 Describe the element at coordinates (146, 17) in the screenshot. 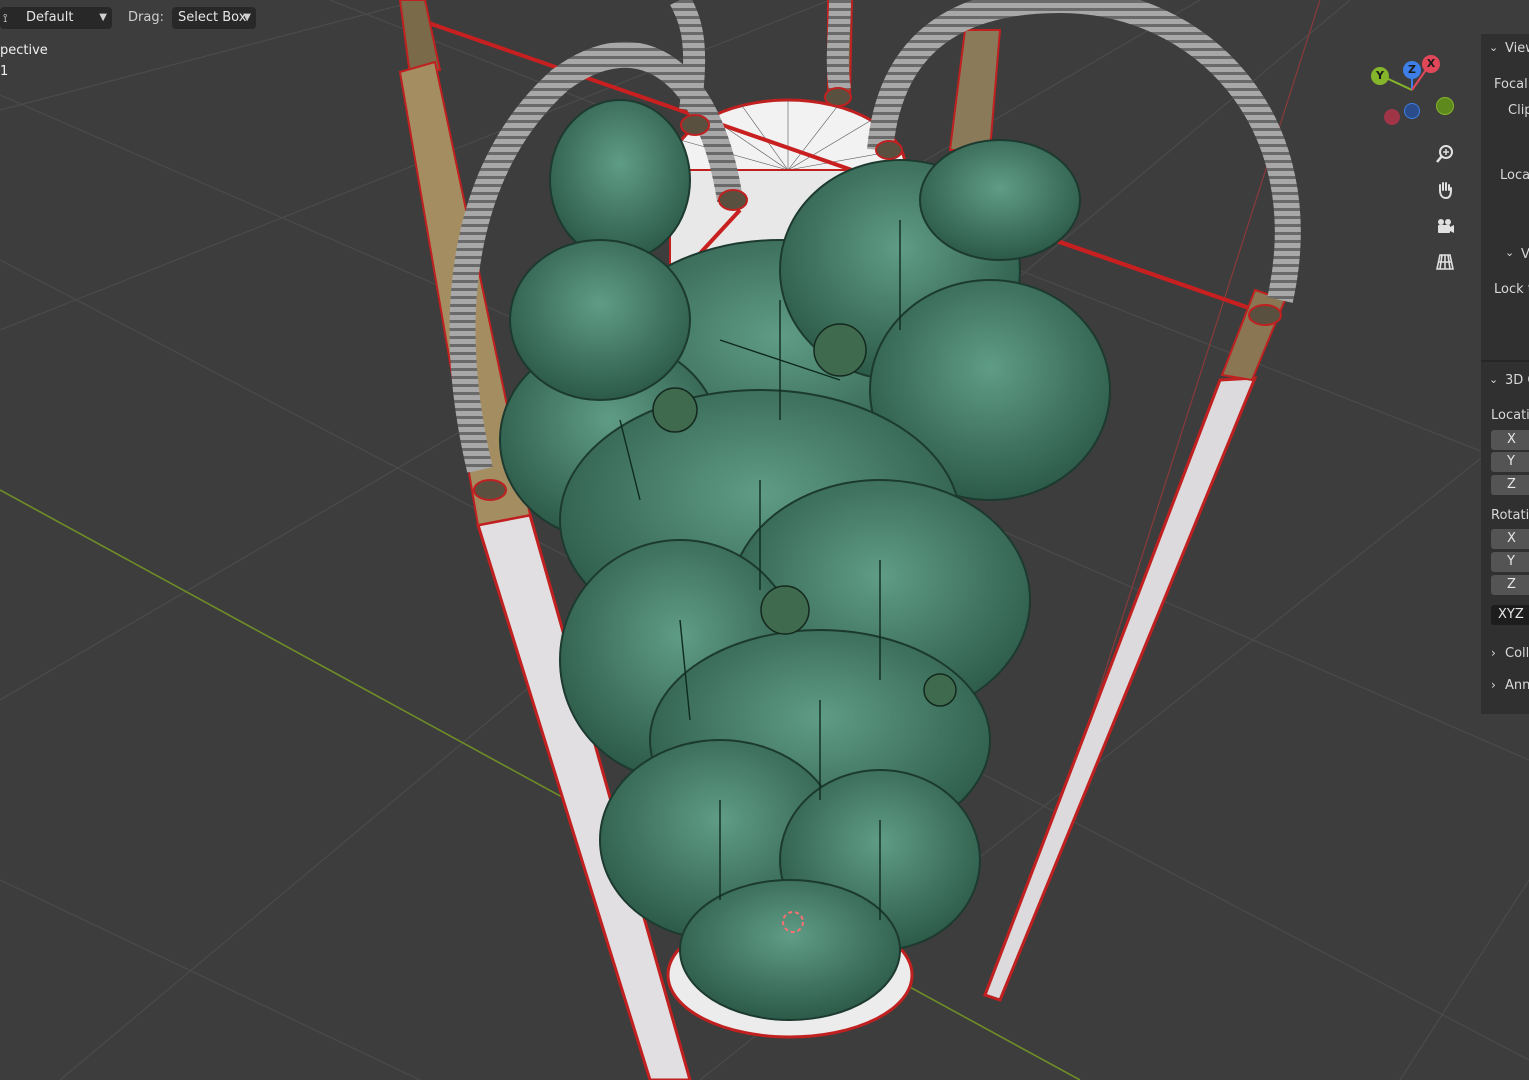

I see `drag-label: Drag:` at that location.